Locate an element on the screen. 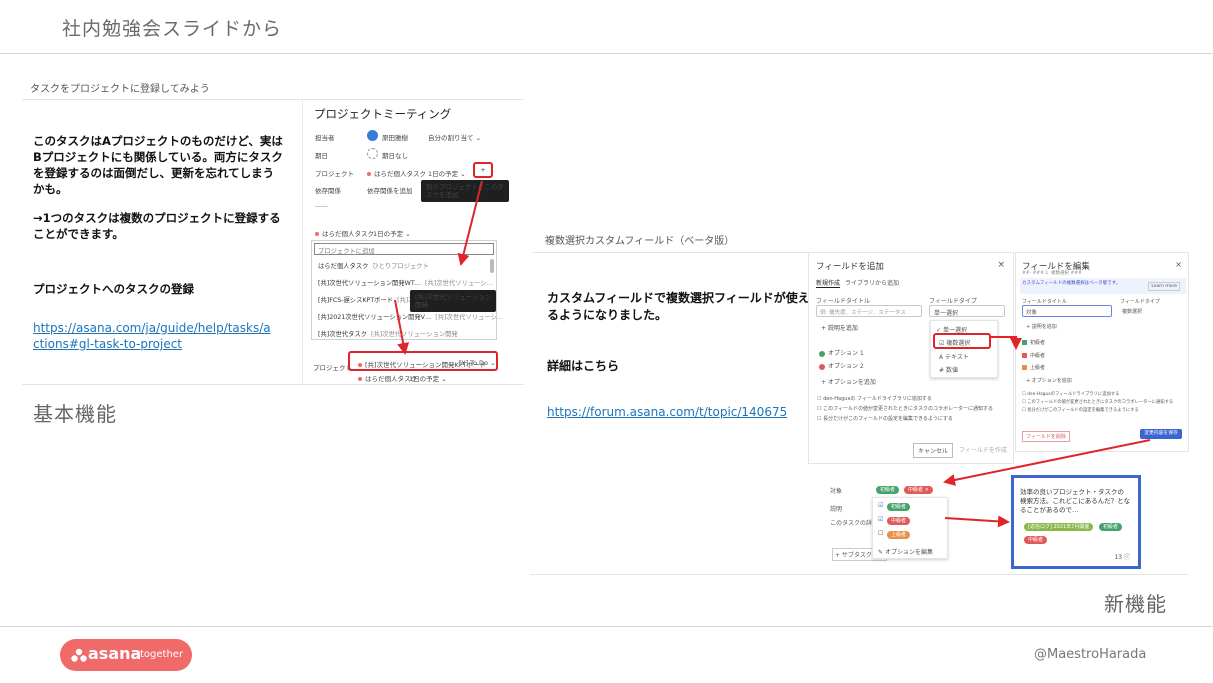 This screenshot has height=683, width=1213. author-handle: @MaestroHarada is located at coordinates (1090, 654).